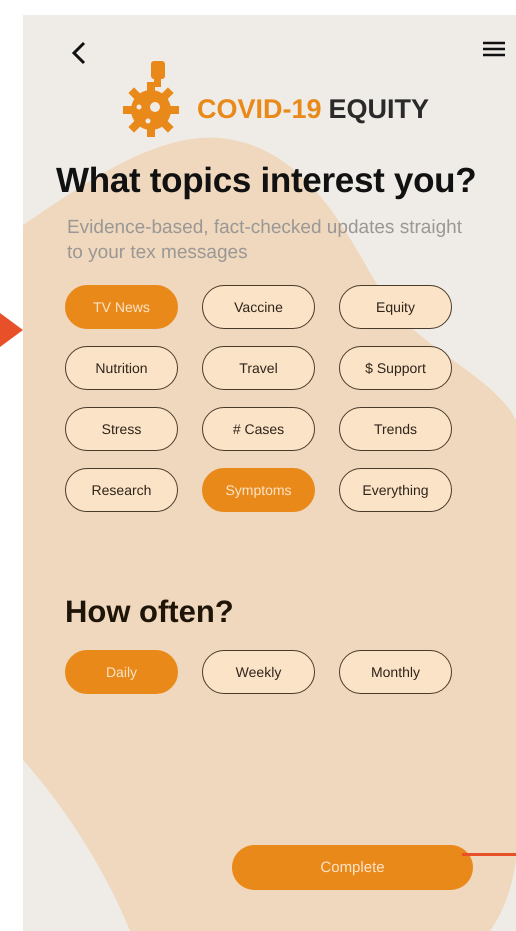 The width and height of the screenshot is (516, 931). I want to click on topic-chip: Nutrition, so click(121, 368).